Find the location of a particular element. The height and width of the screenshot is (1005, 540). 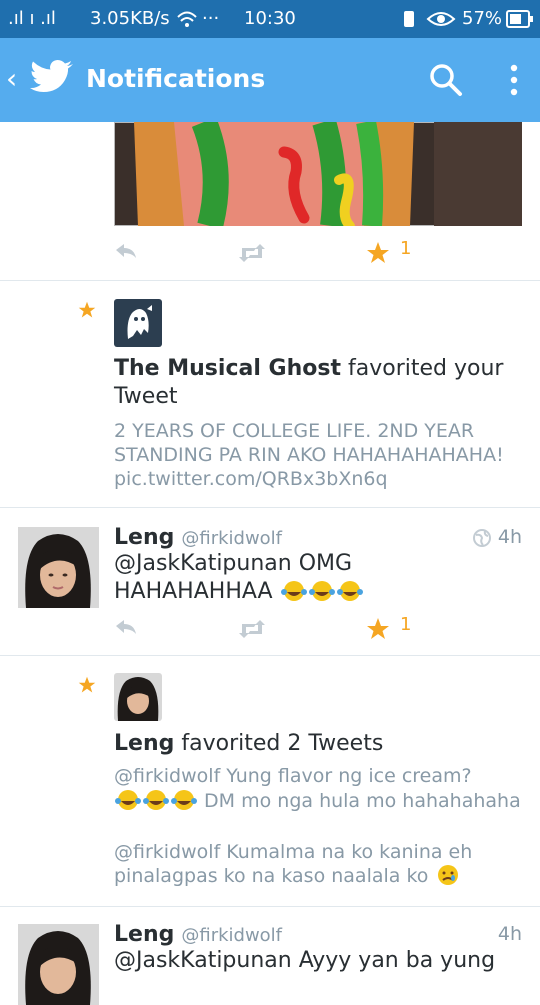

overflow-menu-icon is located at coordinates (514, 80).